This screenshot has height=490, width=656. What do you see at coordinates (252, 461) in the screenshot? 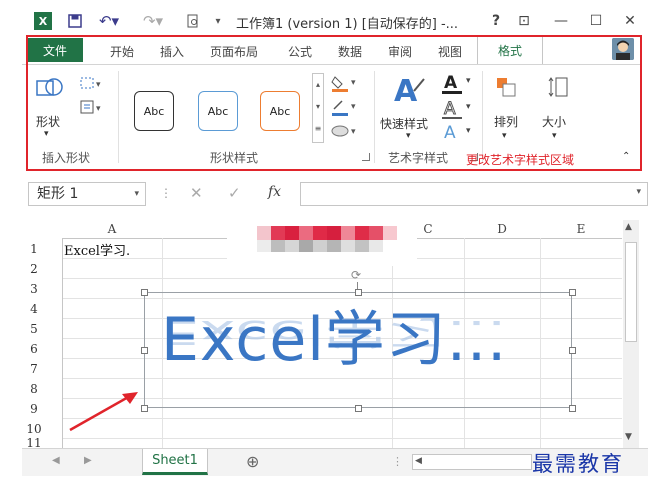
I see `add-sheet-icon: ⊕` at bounding box center [252, 461].